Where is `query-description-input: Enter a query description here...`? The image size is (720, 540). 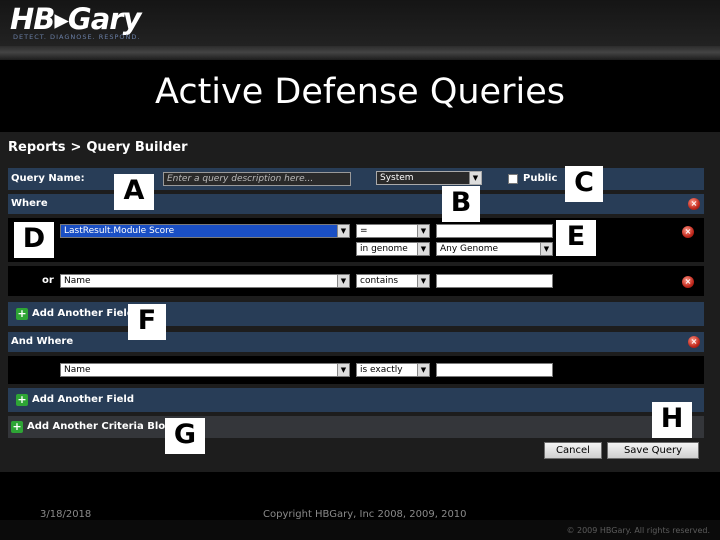 query-description-input: Enter a query description here... is located at coordinates (257, 179).